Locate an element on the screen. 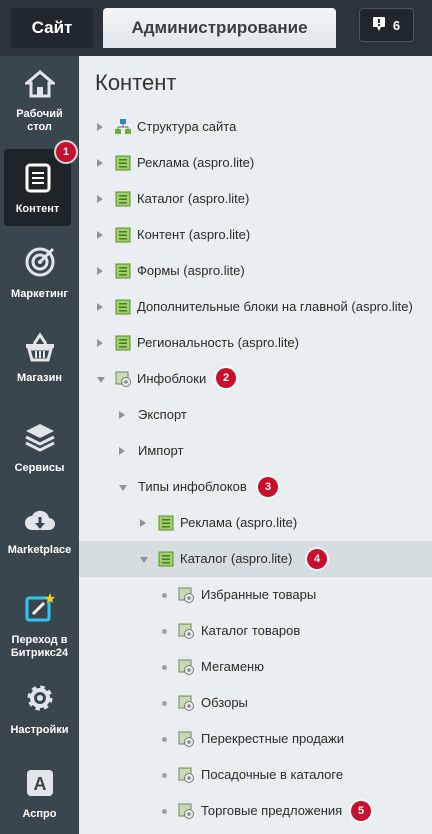 The image size is (432, 834). menu-label: Битрикс24 is located at coordinates (39, 653).